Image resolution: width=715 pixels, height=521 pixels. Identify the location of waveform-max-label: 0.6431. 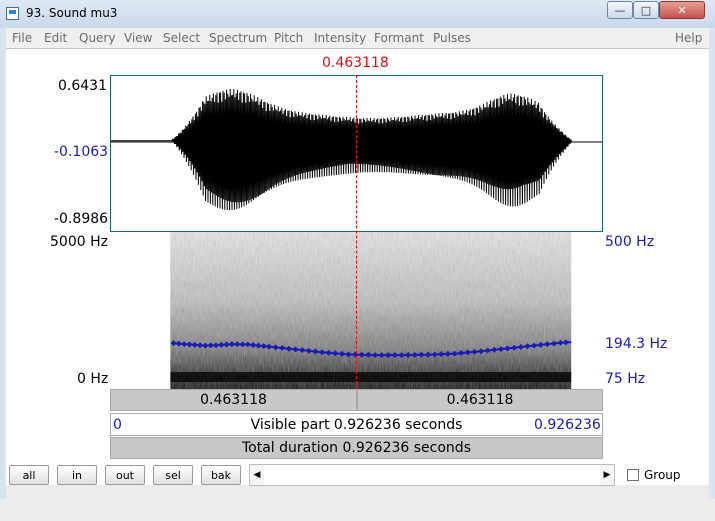
(82, 86).